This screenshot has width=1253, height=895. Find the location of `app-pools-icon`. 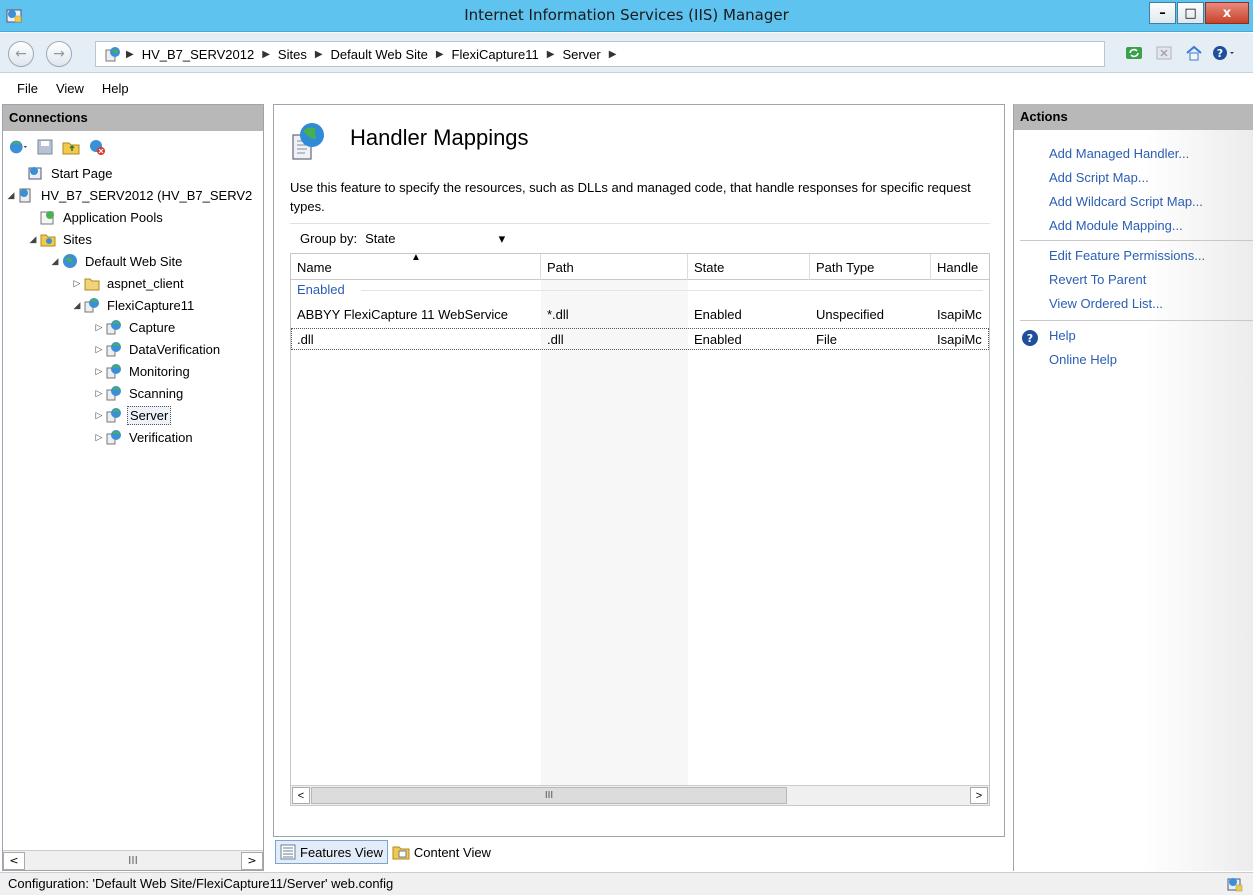

app-pools-icon is located at coordinates (48, 217).